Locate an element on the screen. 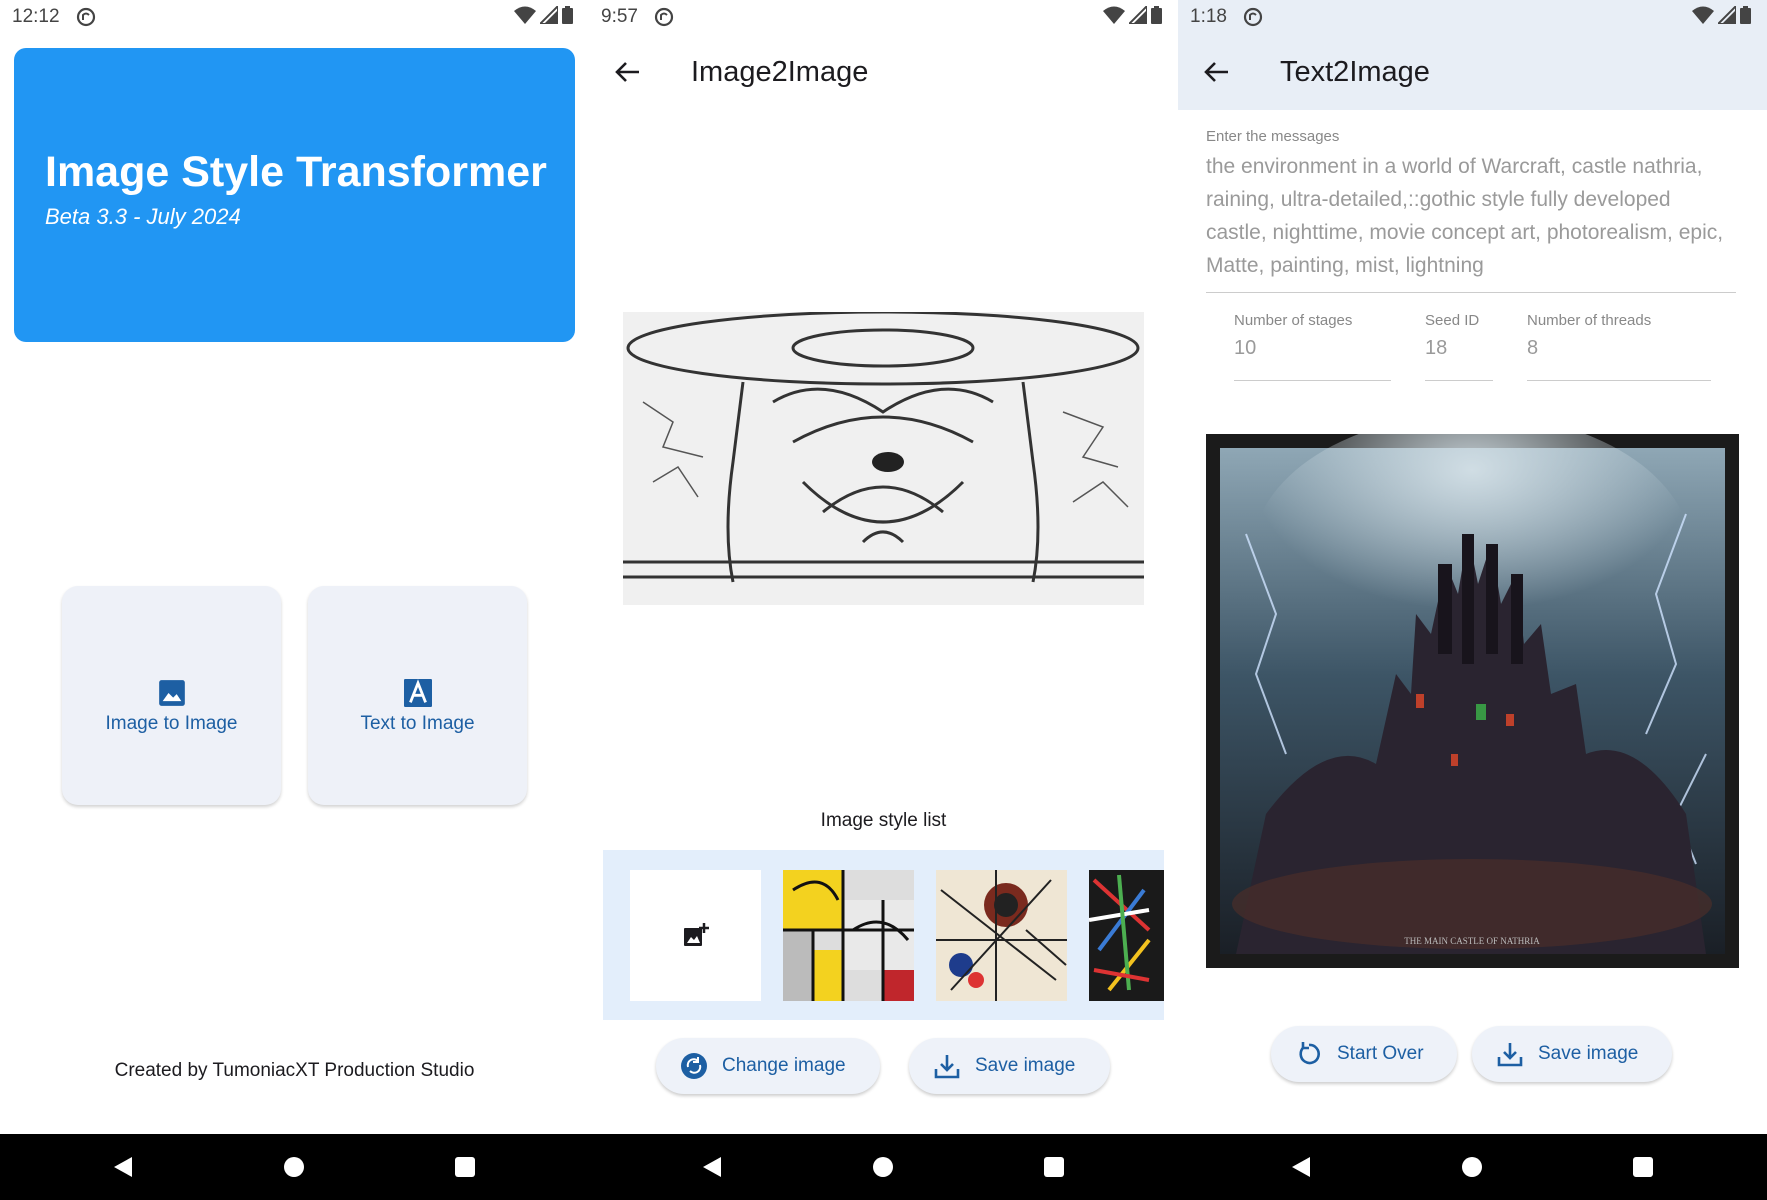 The height and width of the screenshot is (1200, 1767). add-style-tile is located at coordinates (695, 935).